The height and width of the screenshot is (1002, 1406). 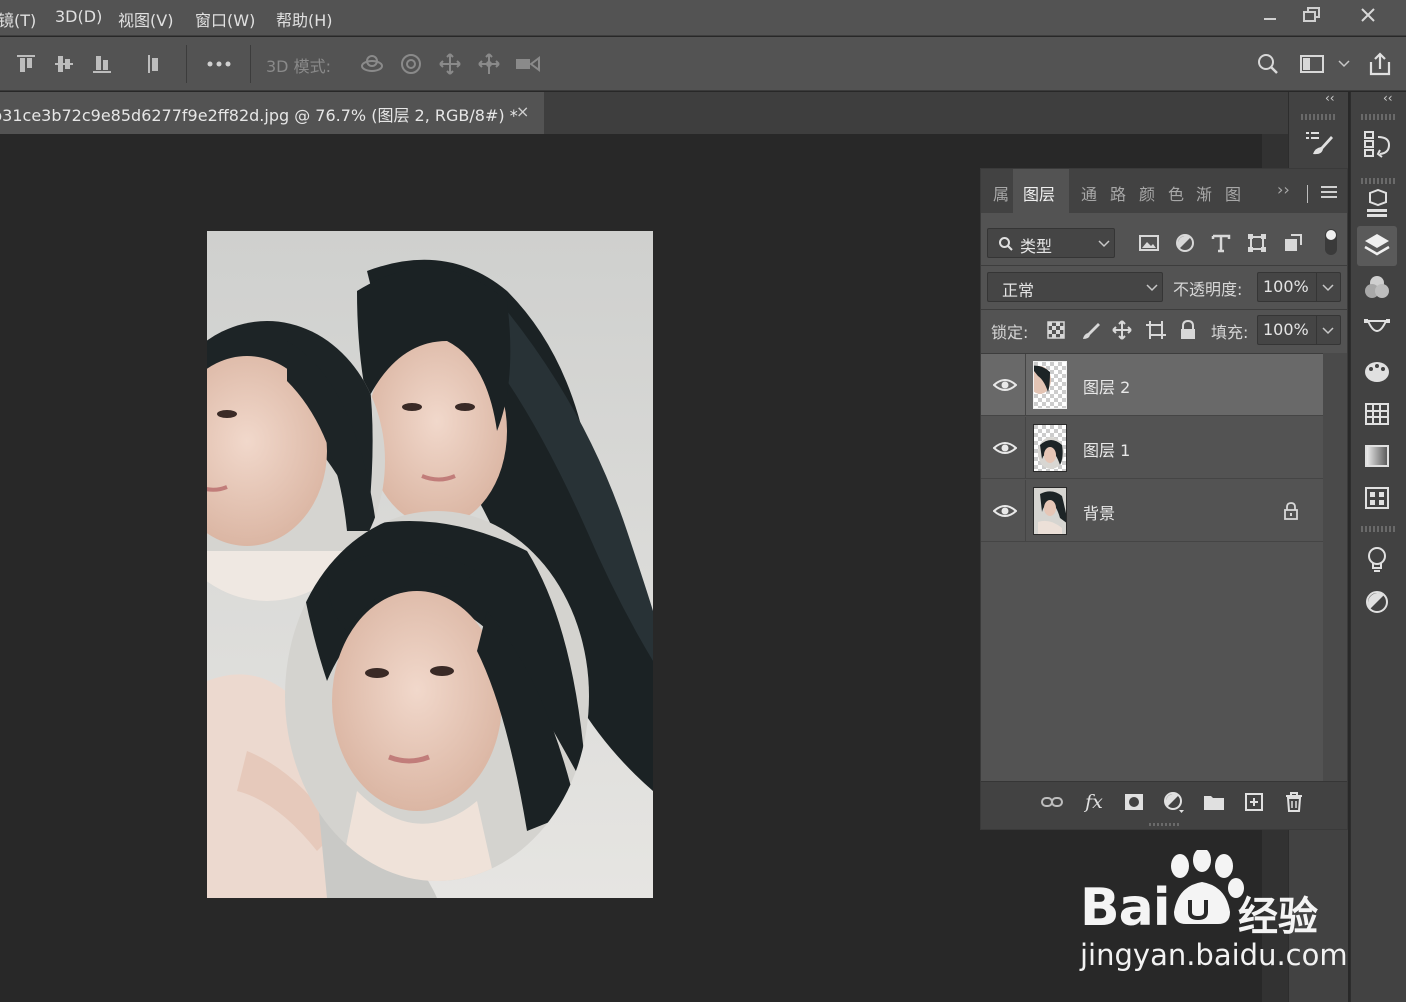 What do you see at coordinates (1307, 194) in the screenshot?
I see `separator` at bounding box center [1307, 194].